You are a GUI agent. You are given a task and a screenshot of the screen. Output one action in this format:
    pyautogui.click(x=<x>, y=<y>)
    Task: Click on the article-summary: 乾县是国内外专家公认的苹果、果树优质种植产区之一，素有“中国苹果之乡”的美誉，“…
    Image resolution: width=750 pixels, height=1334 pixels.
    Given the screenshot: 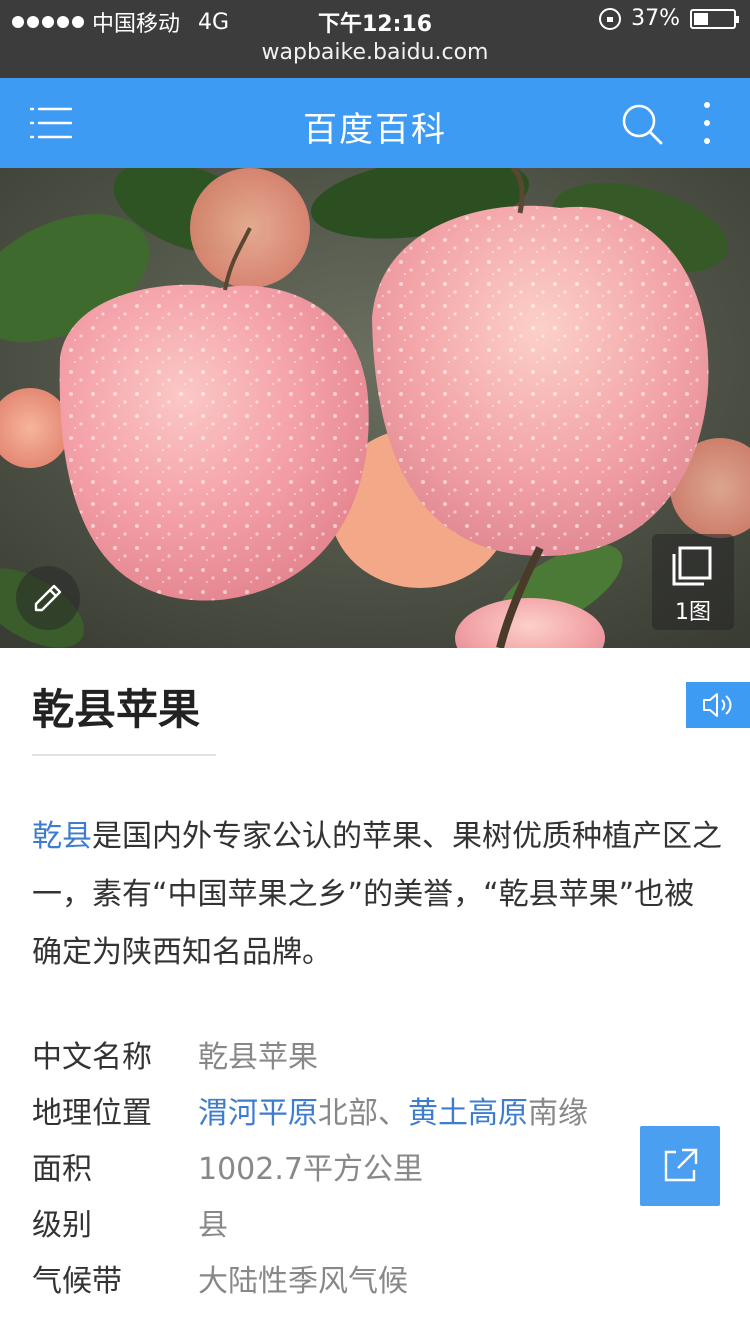 What is the action you would take?
    pyautogui.click(x=377, y=895)
    